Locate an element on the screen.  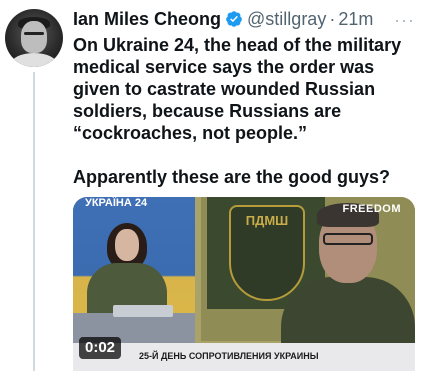
avatar-face is located at coordinates (34, 37).